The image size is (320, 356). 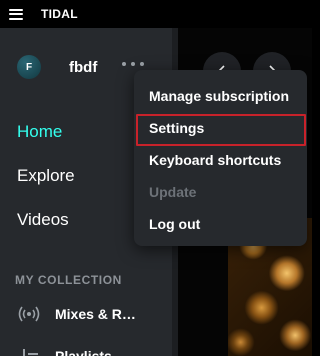 What do you see at coordinates (215, 160) in the screenshot?
I see `menu-item-keyboard-shortcuts: Keyboard shortcuts` at bounding box center [215, 160].